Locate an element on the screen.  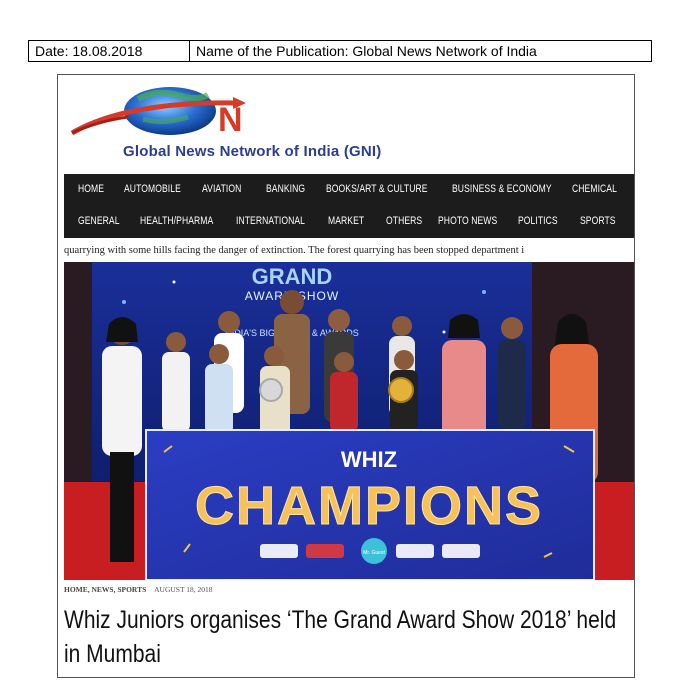
nav-item-health-pharma: HEALTH/PHARMA is located at coordinates (176, 221).